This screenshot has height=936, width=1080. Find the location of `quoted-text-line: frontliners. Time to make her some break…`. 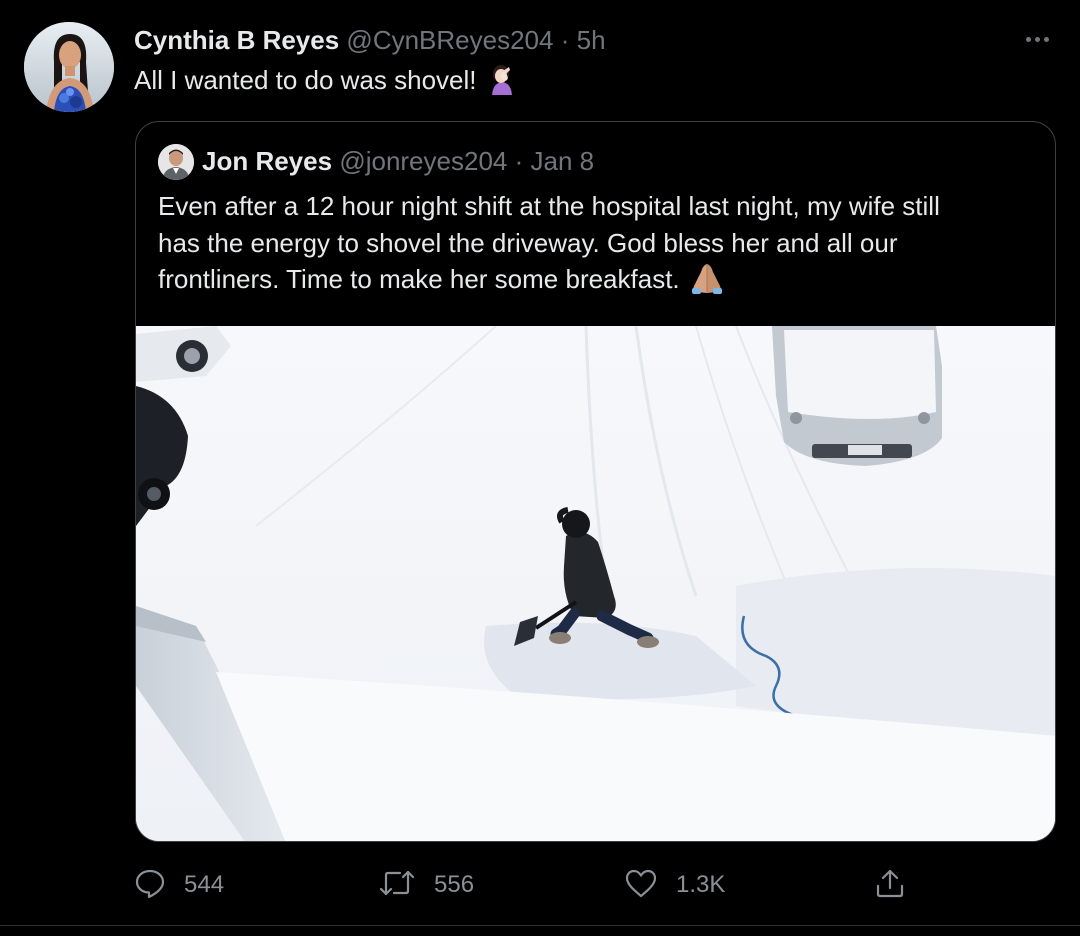

quoted-text-line: frontliners. Time to make her some break… is located at coordinates (419, 279).